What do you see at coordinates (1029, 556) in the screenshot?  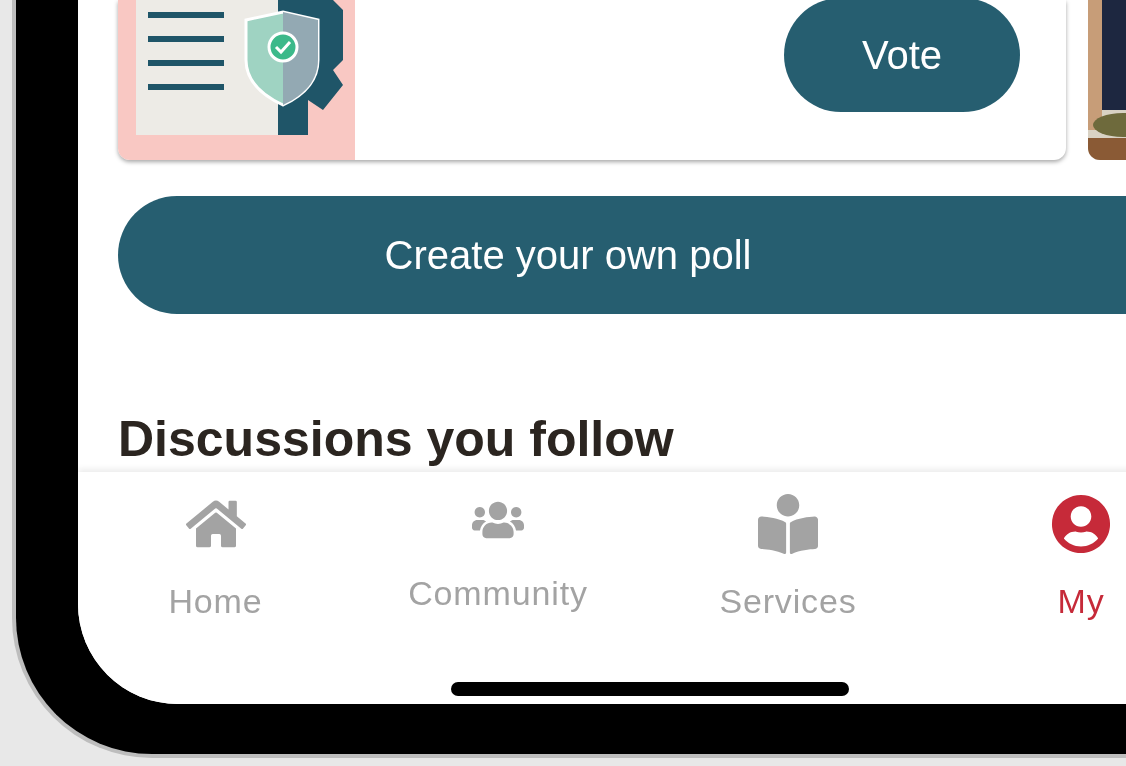 I see `nav-tab: My` at bounding box center [1029, 556].